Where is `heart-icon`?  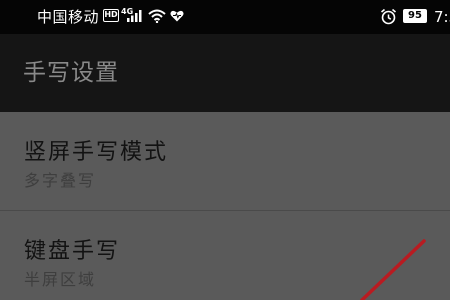 heart-icon is located at coordinates (177, 16).